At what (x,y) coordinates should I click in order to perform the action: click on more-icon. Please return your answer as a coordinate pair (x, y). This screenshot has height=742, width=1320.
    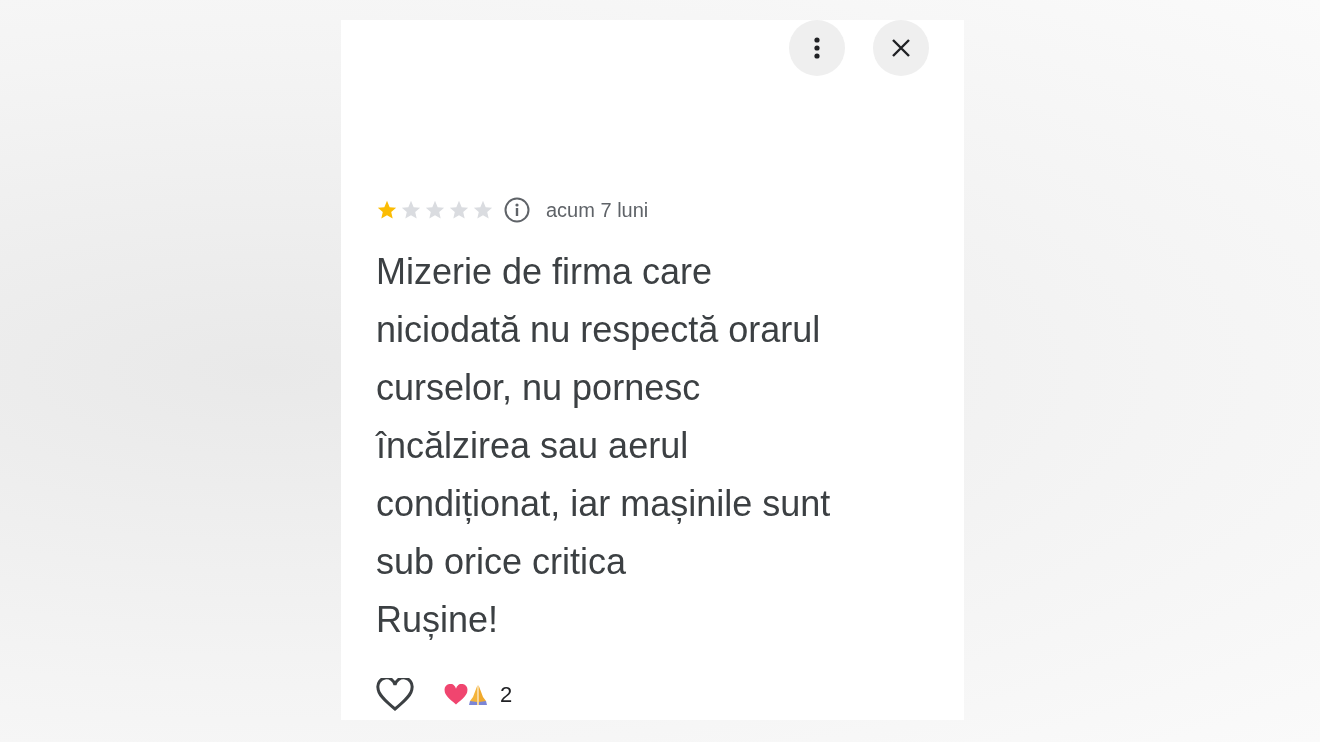
    Looking at the image, I should click on (817, 48).